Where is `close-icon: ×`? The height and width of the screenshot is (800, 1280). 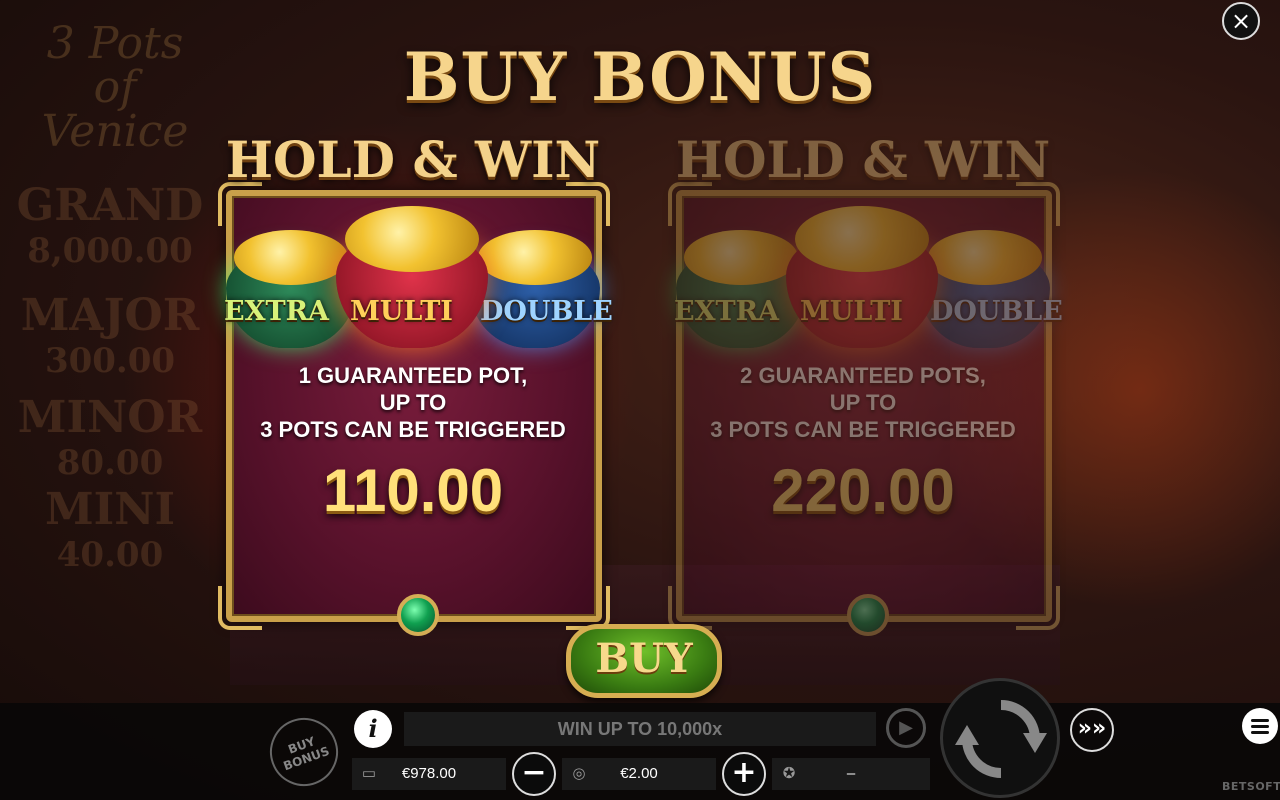
close-icon: × is located at coordinates (1241, 21).